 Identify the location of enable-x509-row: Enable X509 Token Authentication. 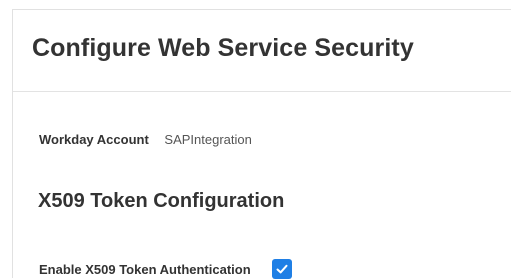
(165, 269).